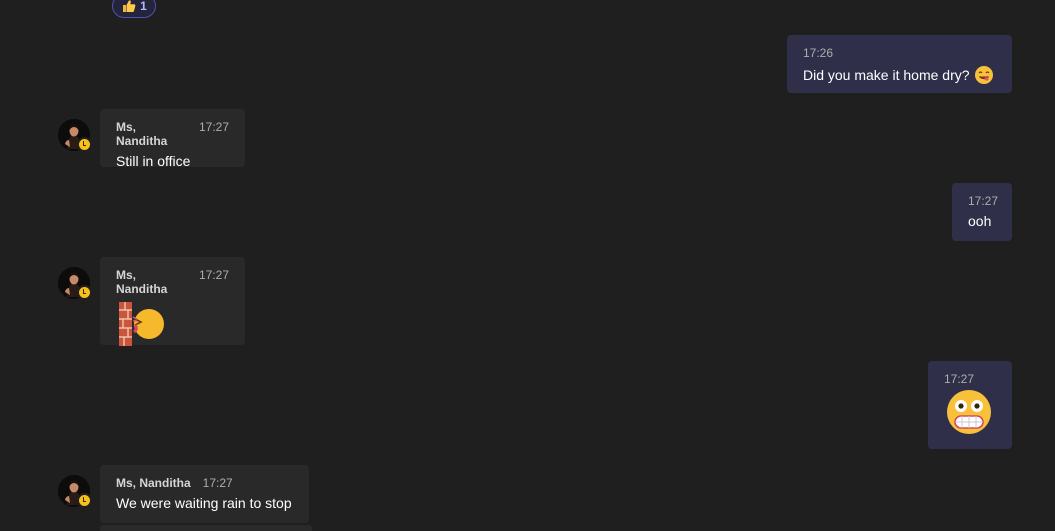 The height and width of the screenshot is (531, 1055). I want to click on message-text: We were waiting rain to stop, so click(204, 503).